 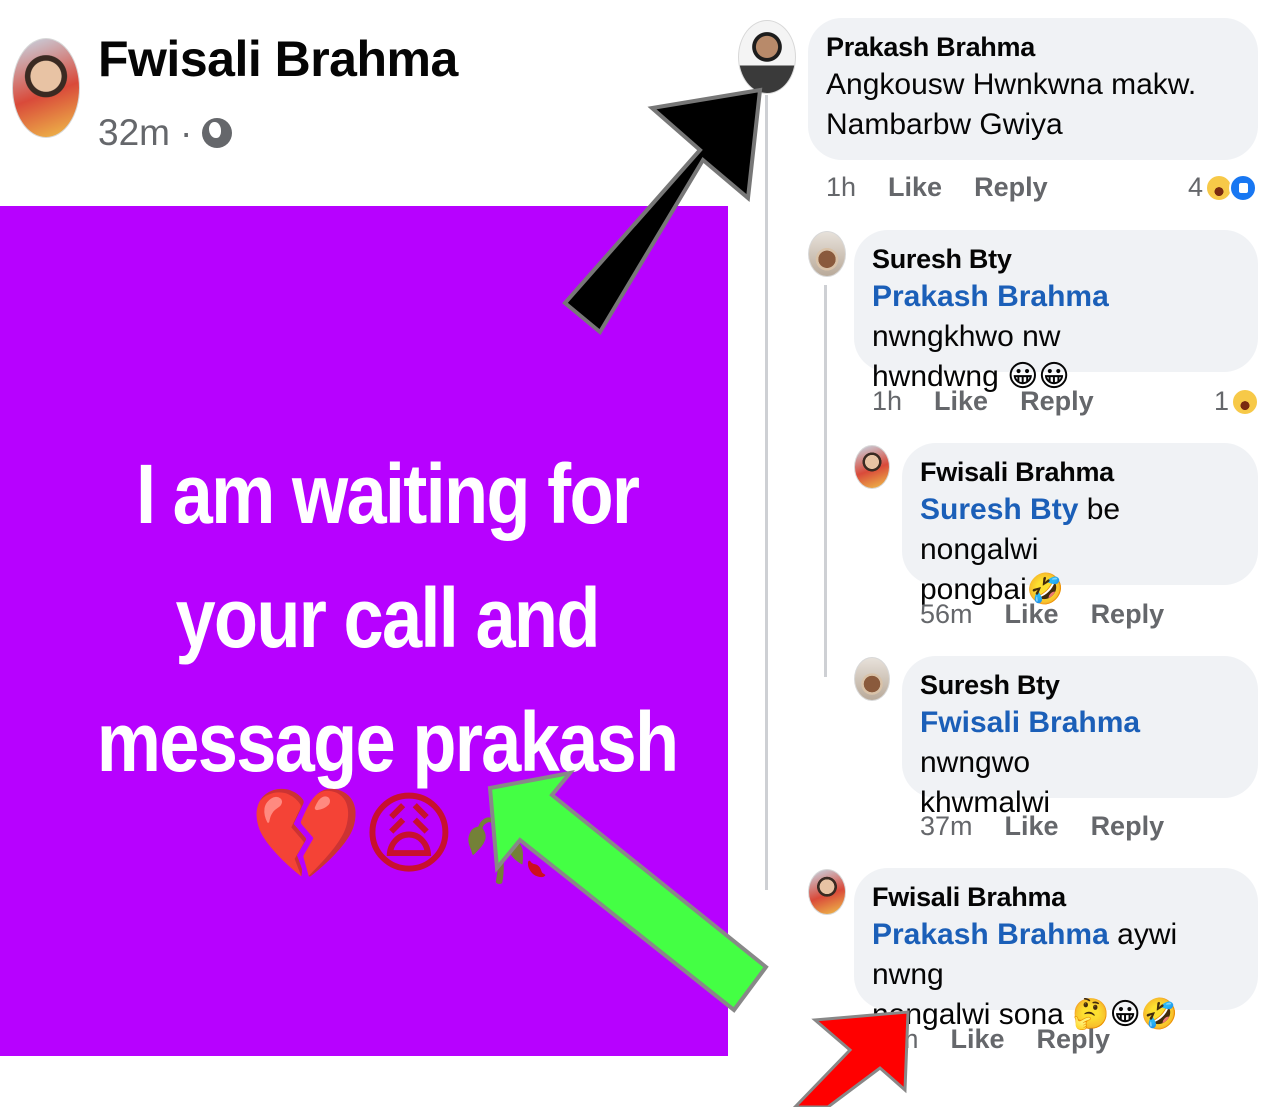 I want to click on black-arrow, so click(x=662, y=211).